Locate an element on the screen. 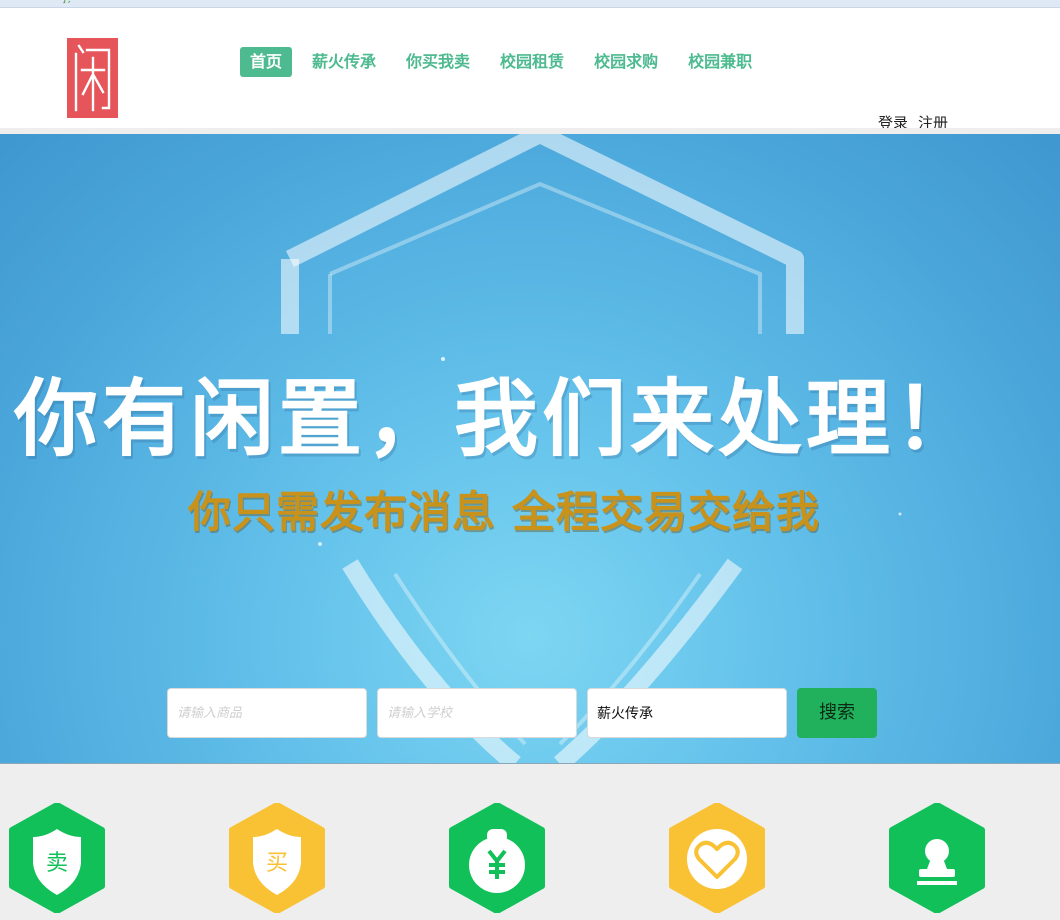 The width and height of the screenshot is (1060, 920). money-bag-icon is located at coordinates (497, 858).